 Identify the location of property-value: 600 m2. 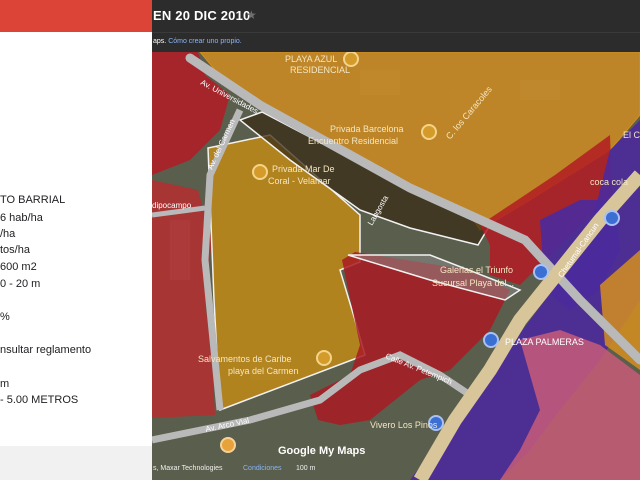
(18, 267).